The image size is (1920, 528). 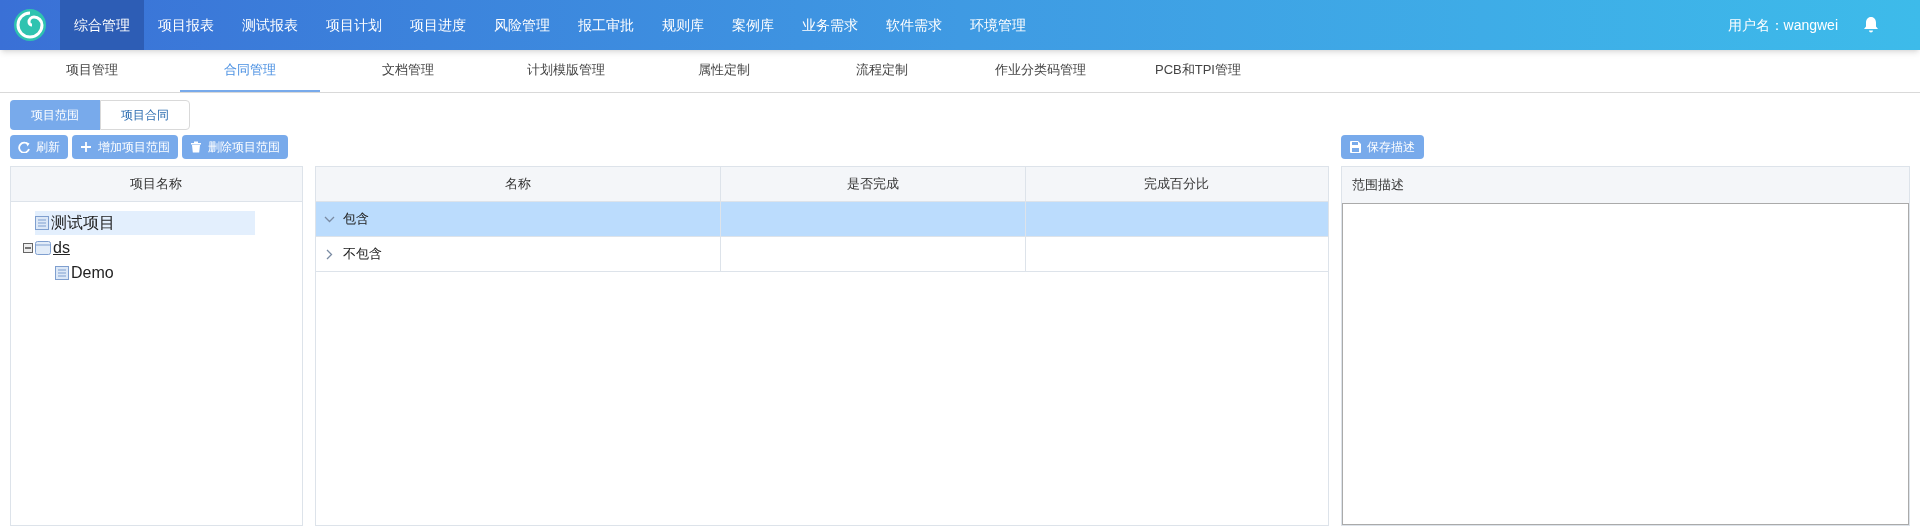 What do you see at coordinates (235, 147) in the screenshot?
I see `toolbar-button: 删除项目范围` at bounding box center [235, 147].